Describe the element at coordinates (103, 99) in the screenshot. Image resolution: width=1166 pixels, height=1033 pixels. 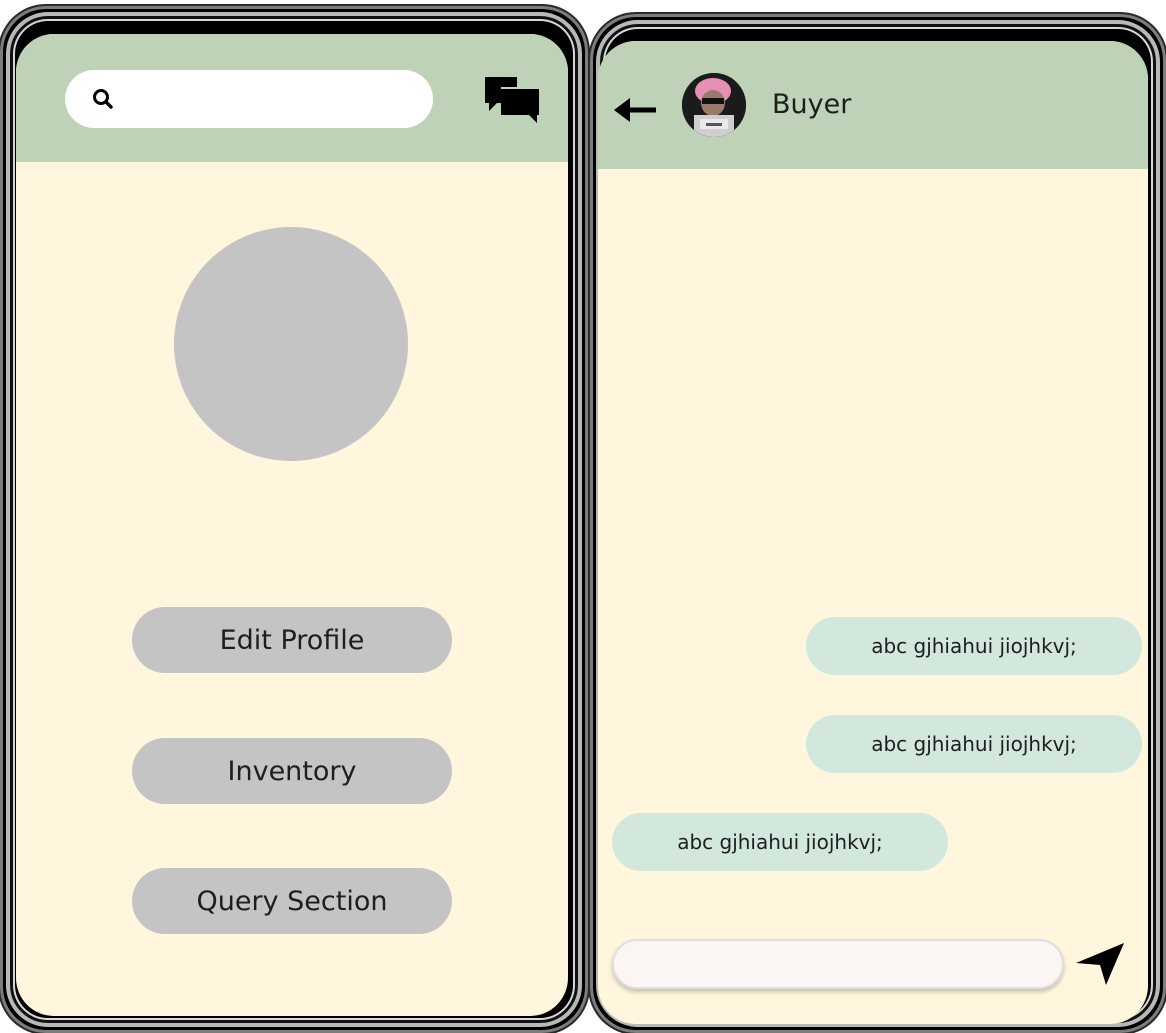
I see `search-icon` at that location.